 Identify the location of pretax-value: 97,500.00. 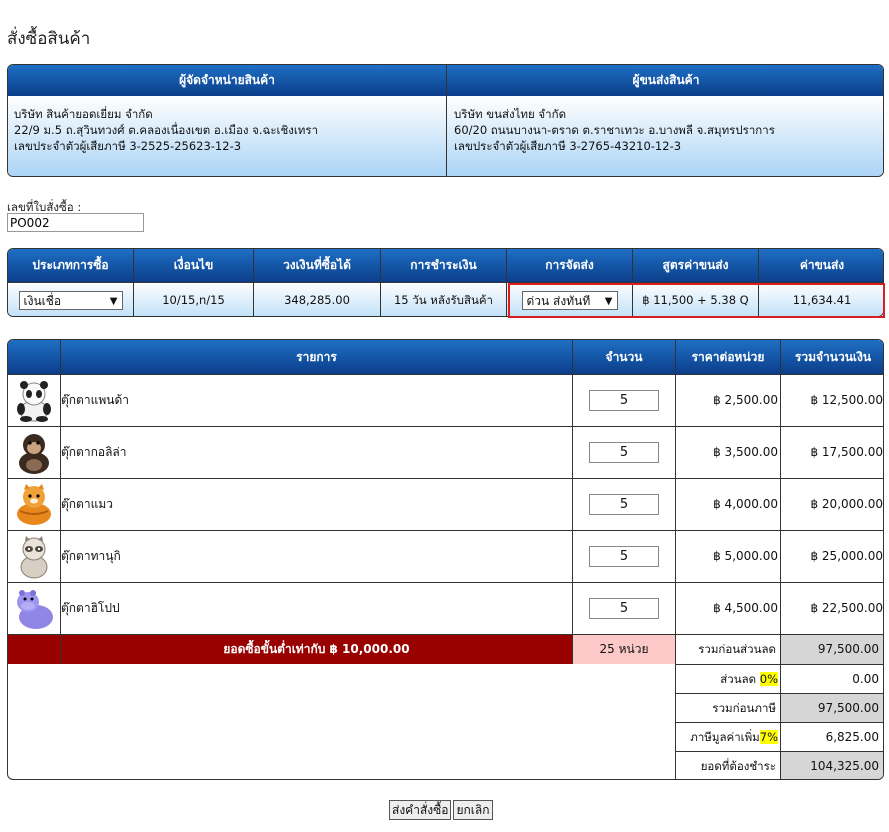
(832, 708).